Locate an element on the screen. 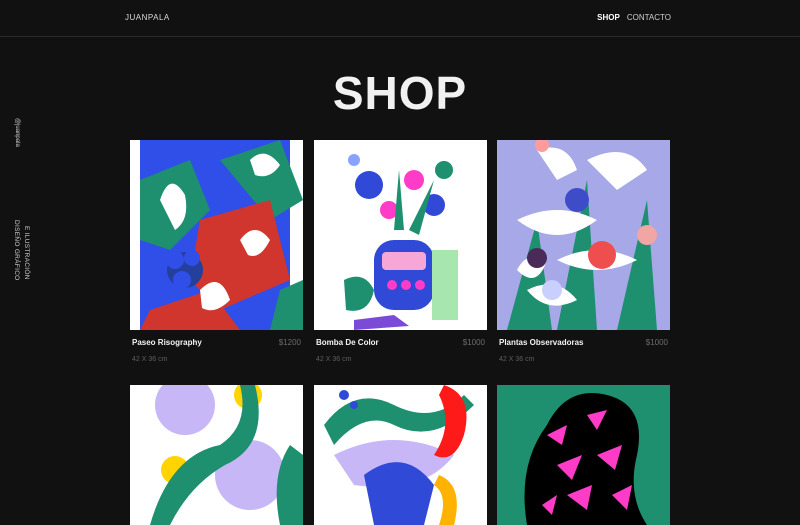  product-image-plantas is located at coordinates (583, 235).